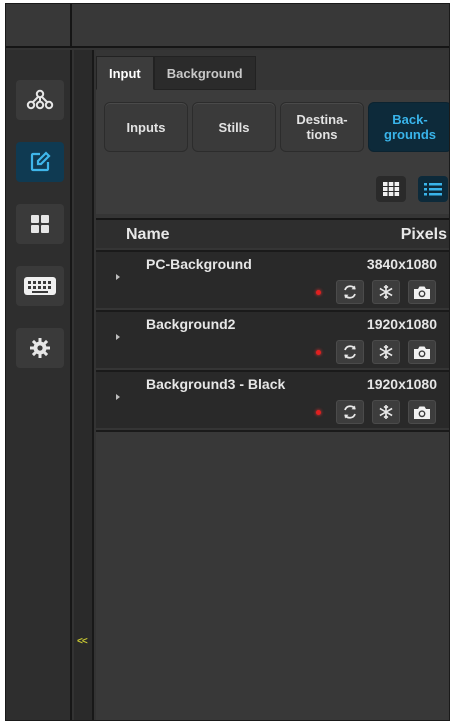 The height and width of the screenshot is (724, 453). I want to click on layout-icon, so click(40, 224).